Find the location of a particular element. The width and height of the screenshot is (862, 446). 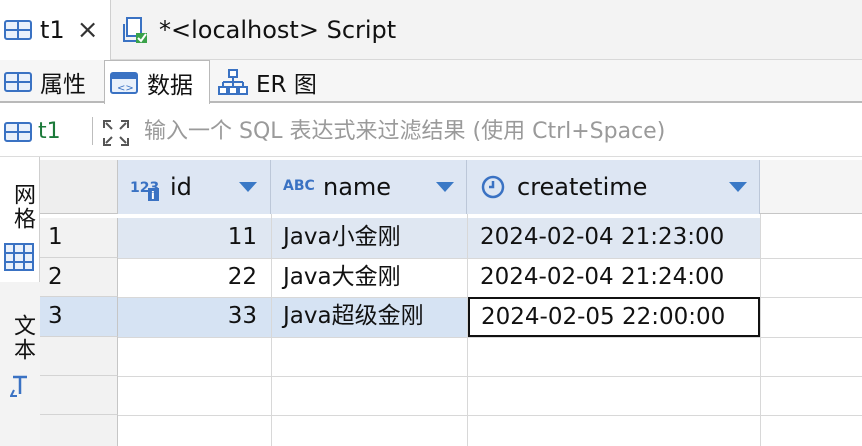

tab-er-diagram: ER 图 is located at coordinates (276, 81).